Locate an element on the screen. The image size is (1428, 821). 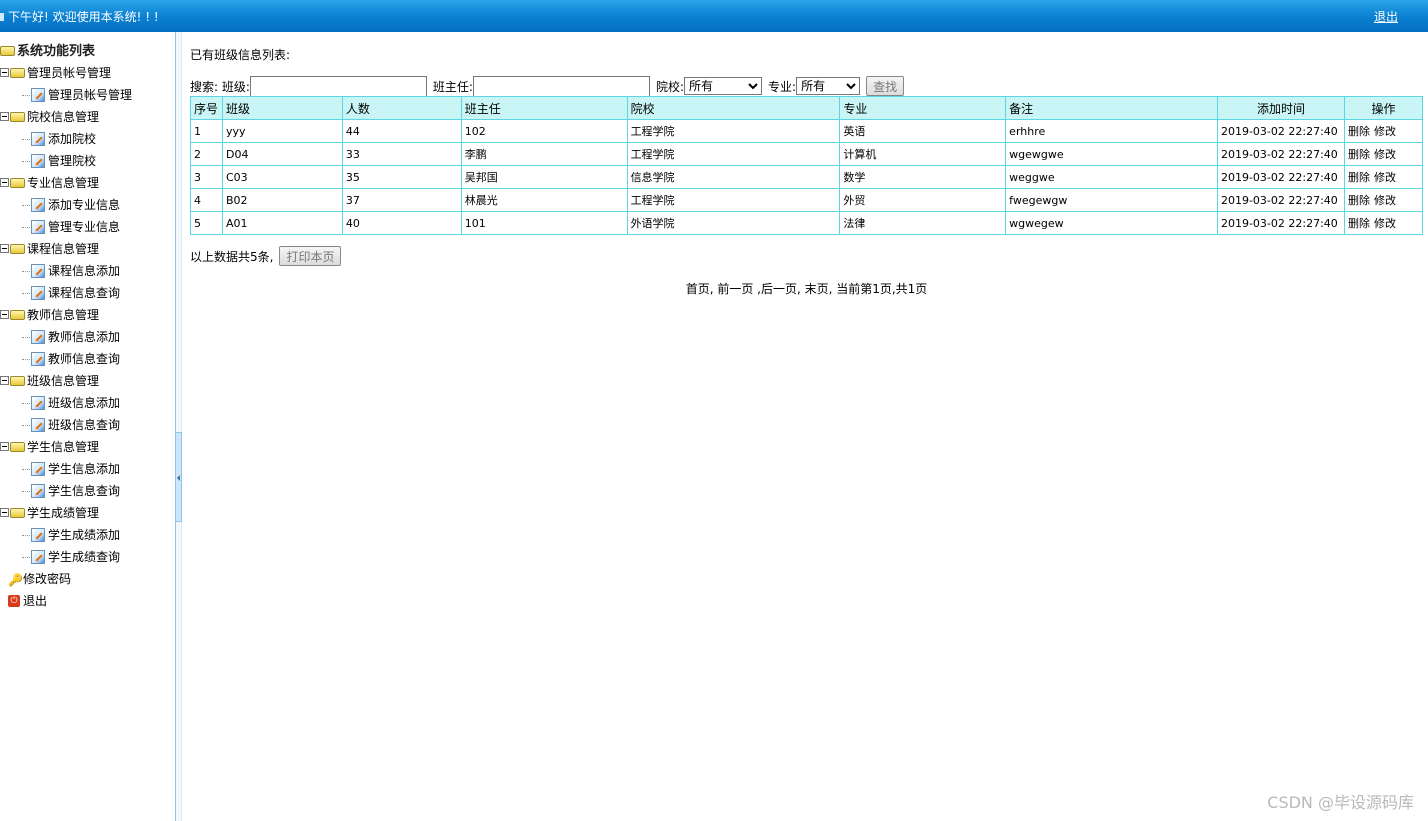
search-label: 搜索: is located at coordinates (204, 86).